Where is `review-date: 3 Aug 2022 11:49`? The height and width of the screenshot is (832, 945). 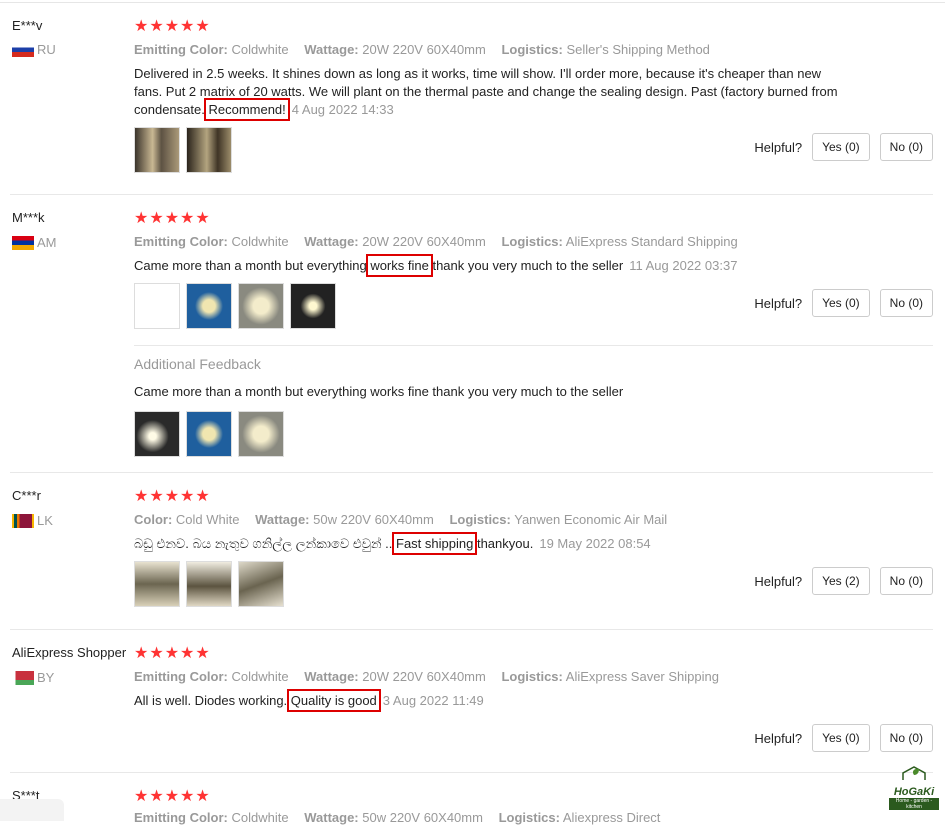 review-date: 3 Aug 2022 11:49 is located at coordinates (433, 700).